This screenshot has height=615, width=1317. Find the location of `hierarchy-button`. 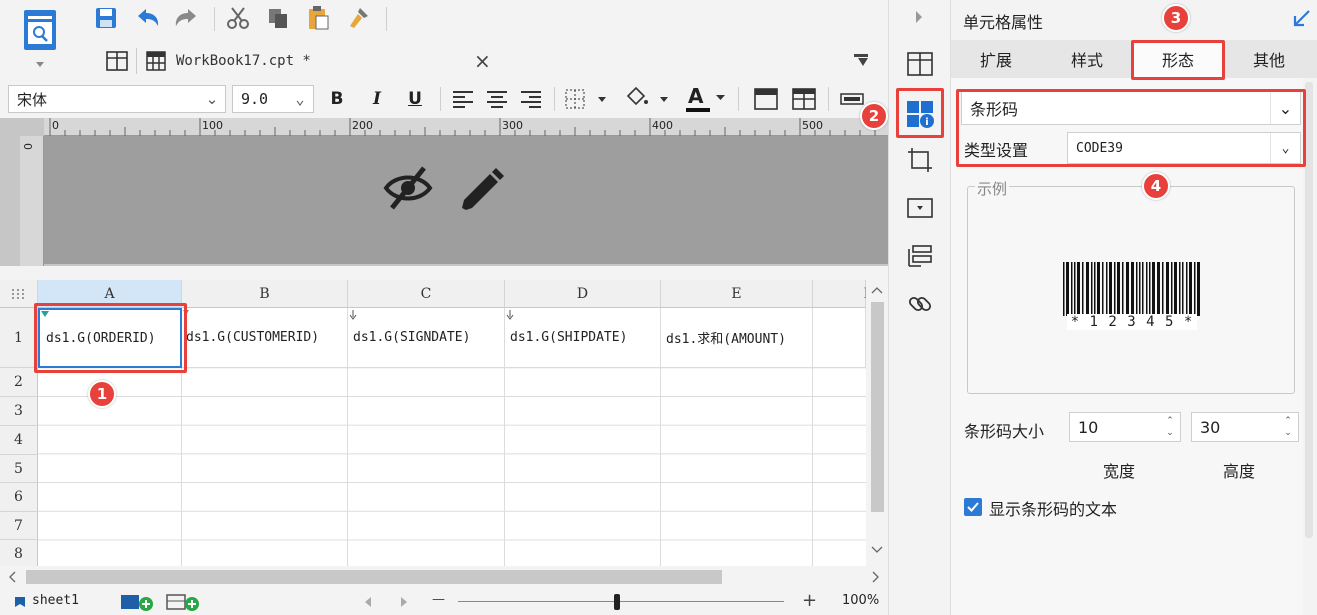

hierarchy-button is located at coordinates (920, 256).